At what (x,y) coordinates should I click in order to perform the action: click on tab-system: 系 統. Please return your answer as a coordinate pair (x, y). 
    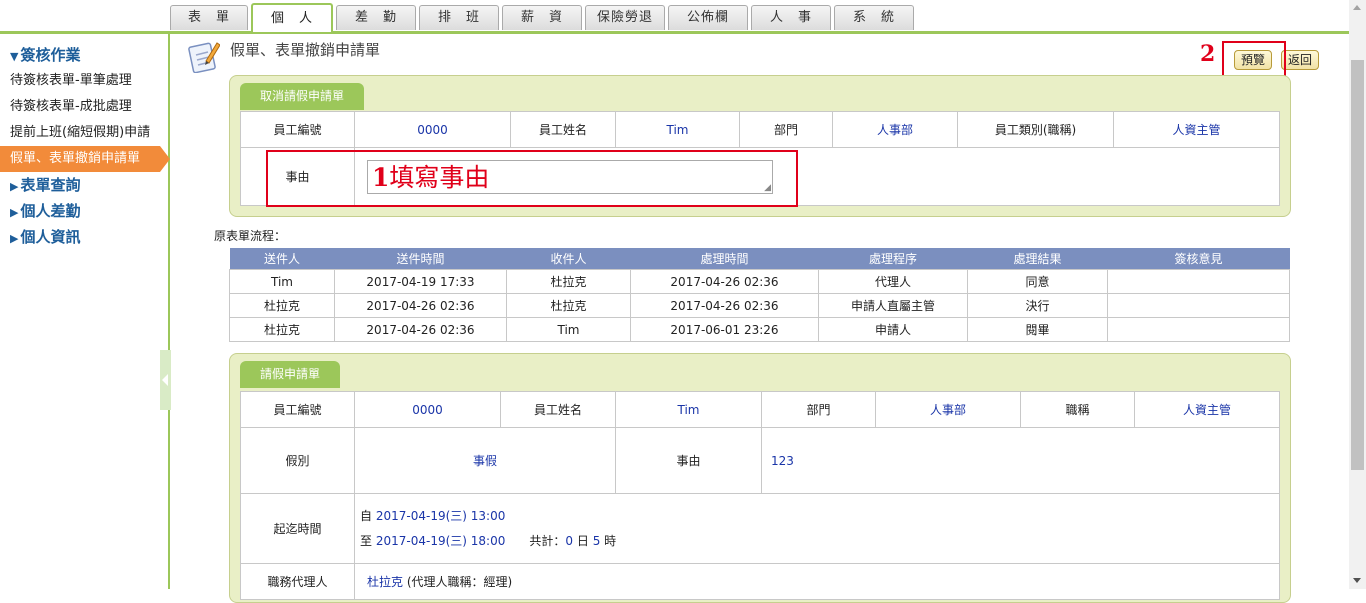
    Looking at the image, I should click on (874, 17).